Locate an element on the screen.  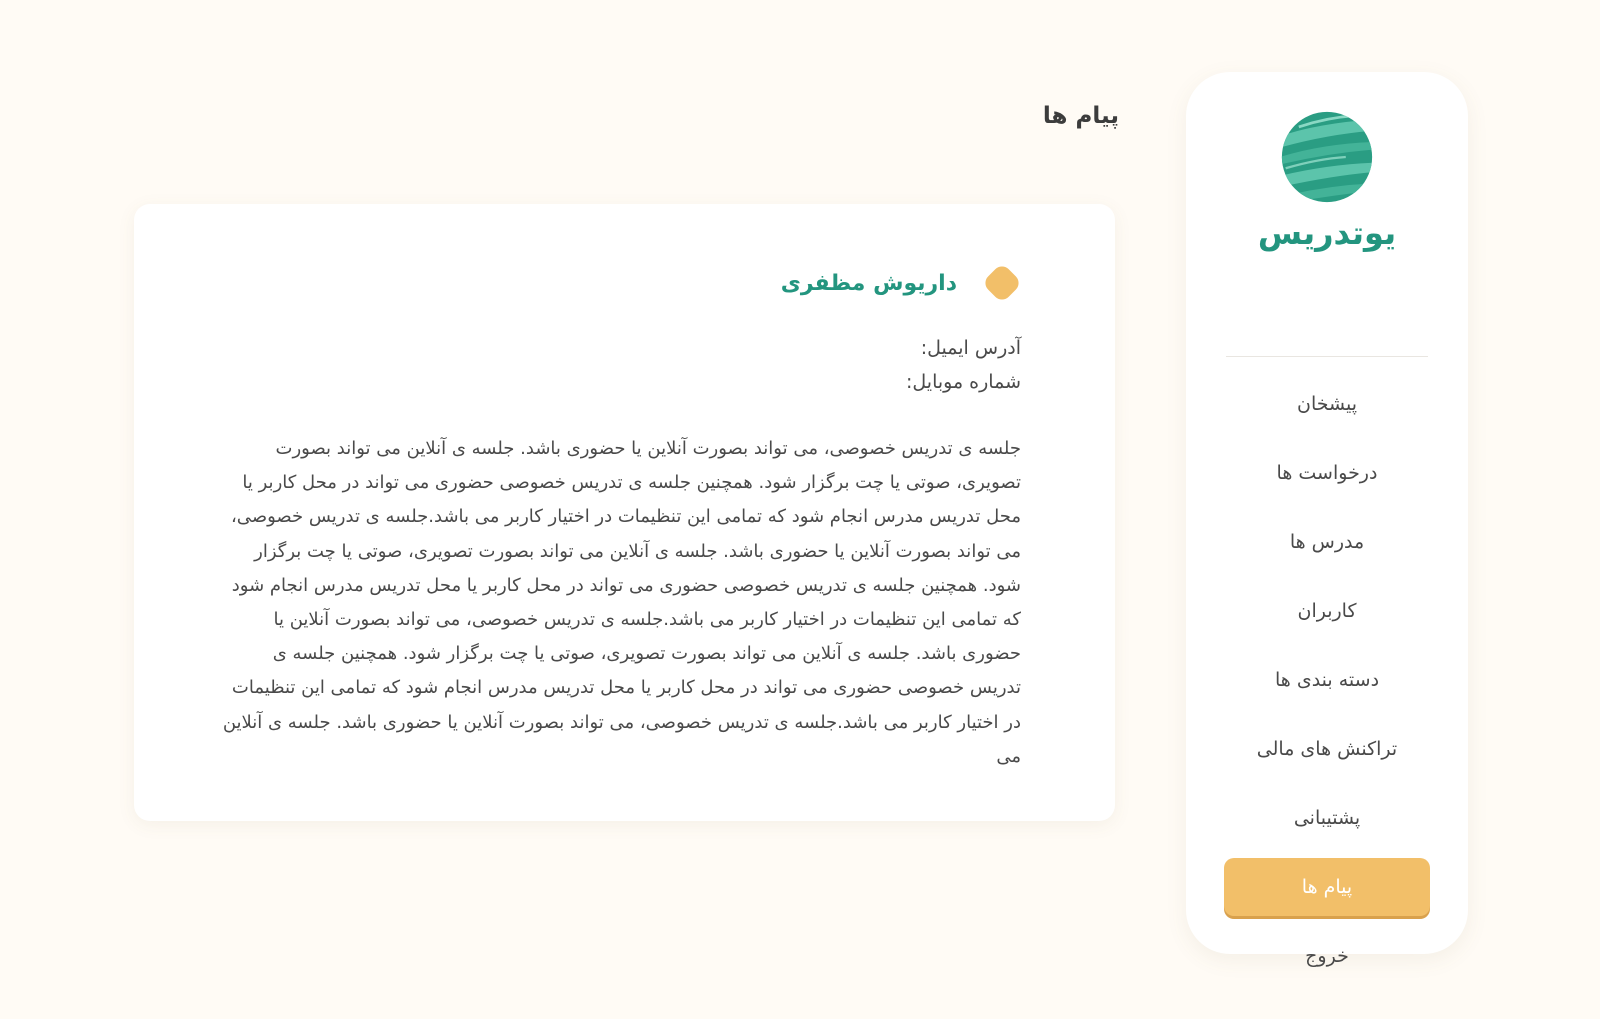
sidebar-item-categories: دسته بندی ها is located at coordinates (1327, 680).